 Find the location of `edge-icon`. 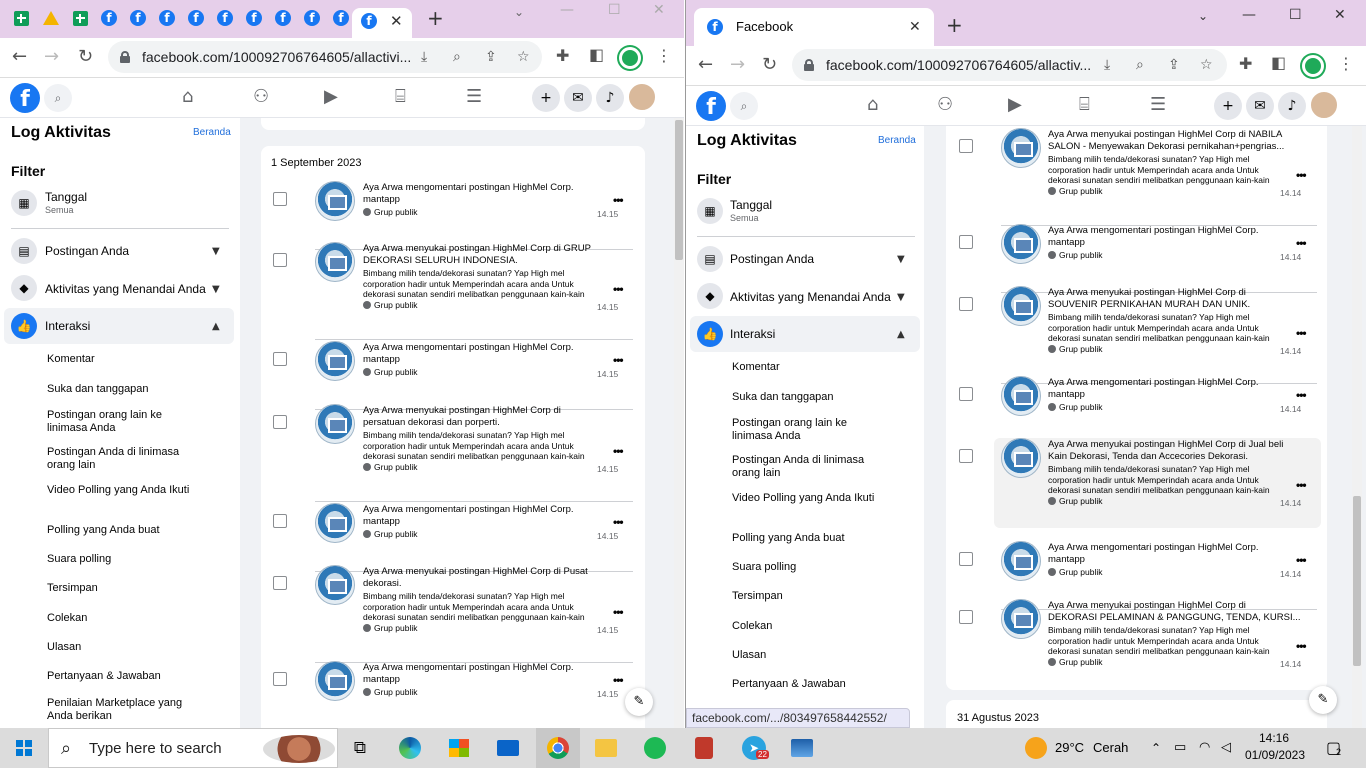

edge-icon is located at coordinates (410, 748).